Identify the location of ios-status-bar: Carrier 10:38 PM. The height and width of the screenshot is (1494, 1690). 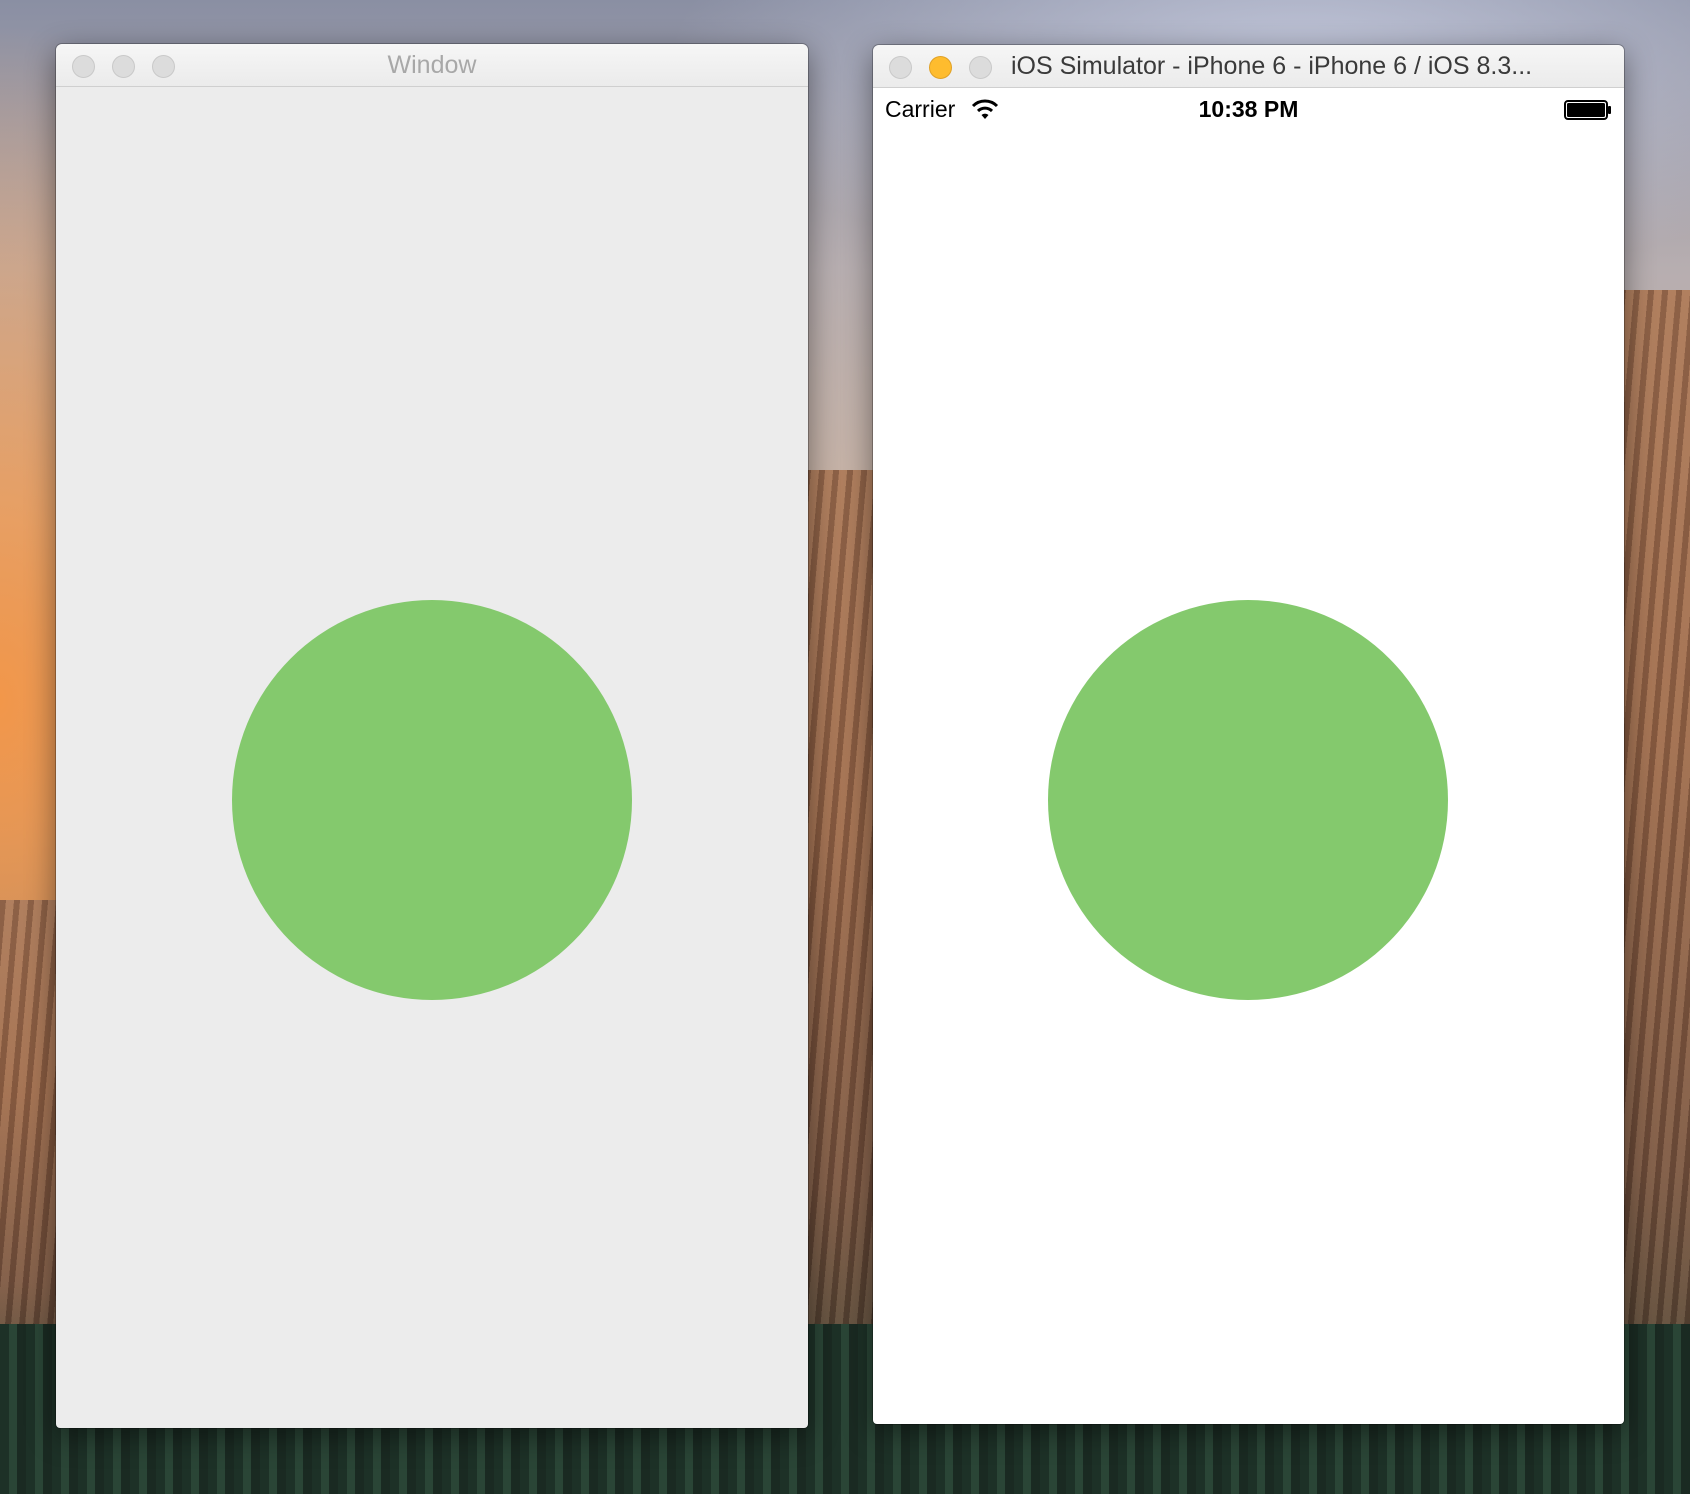
(1248, 109).